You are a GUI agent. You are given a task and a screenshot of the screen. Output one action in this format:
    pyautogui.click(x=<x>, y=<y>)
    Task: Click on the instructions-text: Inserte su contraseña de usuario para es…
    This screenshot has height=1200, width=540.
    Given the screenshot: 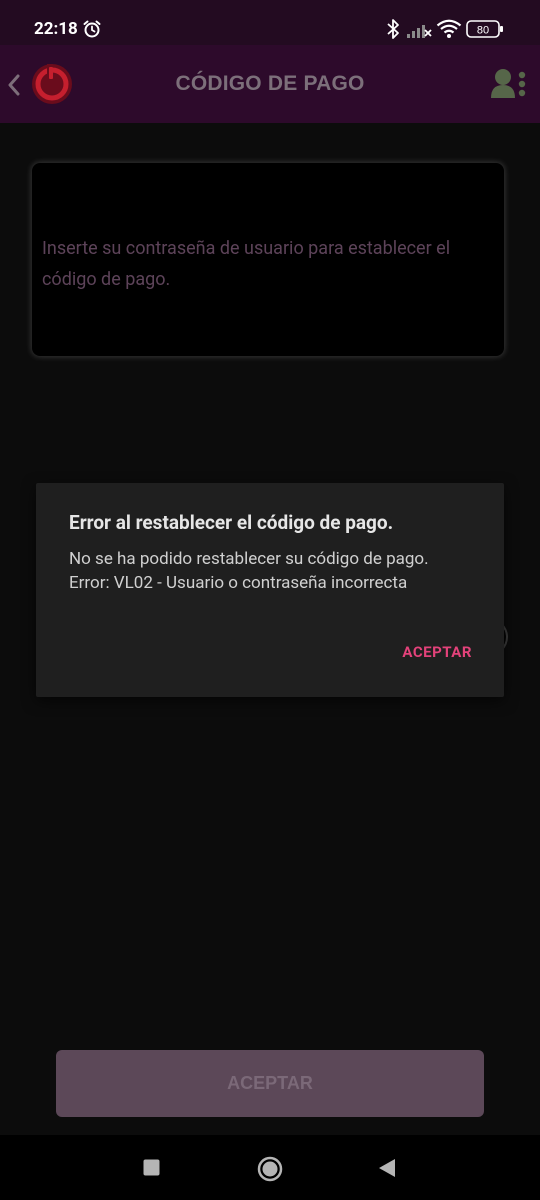 What is the action you would take?
    pyautogui.click(x=246, y=264)
    